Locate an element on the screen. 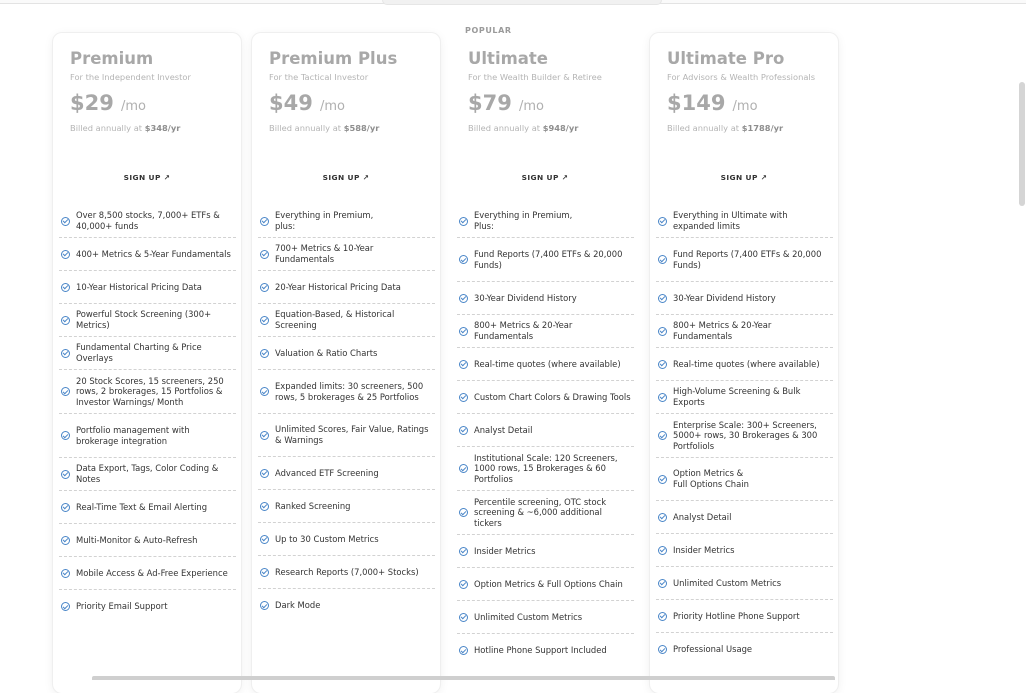 The height and width of the screenshot is (693, 1026). price-row: $29 /mo is located at coordinates (108, 103).